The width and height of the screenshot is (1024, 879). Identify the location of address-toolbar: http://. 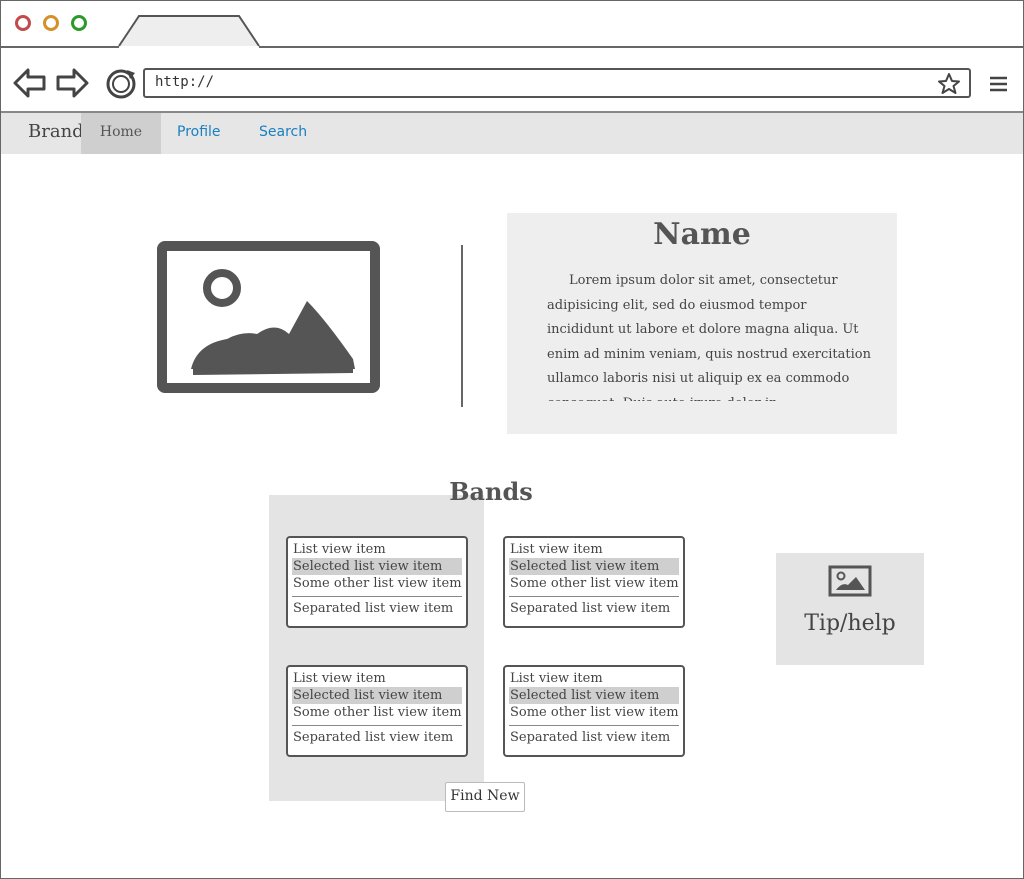
(512, 84).